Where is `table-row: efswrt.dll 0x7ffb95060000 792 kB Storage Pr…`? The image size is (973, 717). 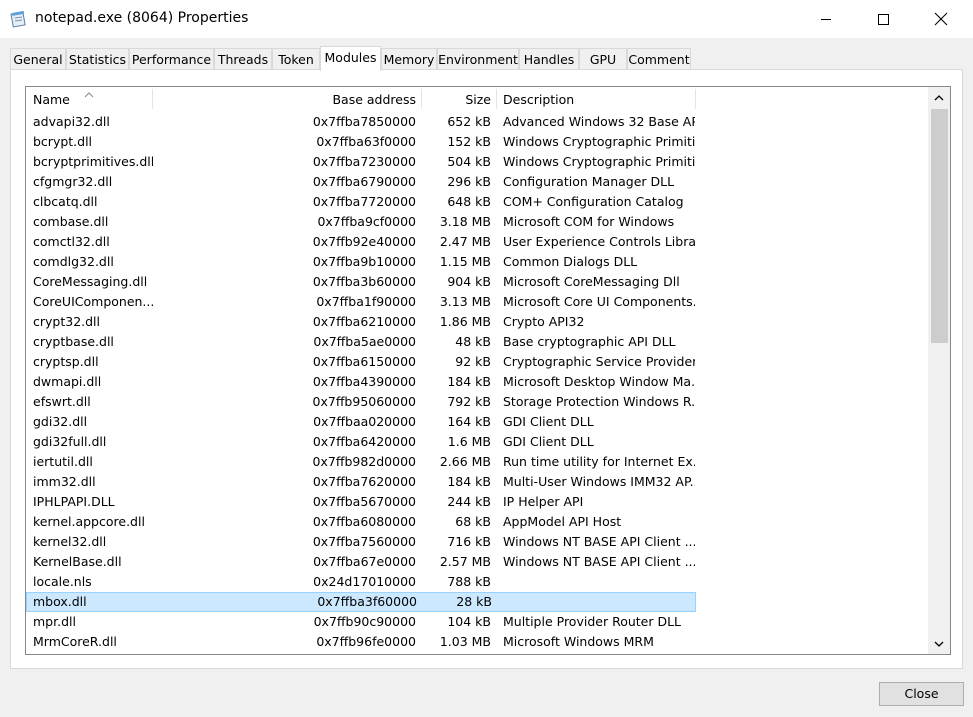 table-row: efswrt.dll 0x7ffb95060000 792 kB Storage Pr… is located at coordinates (361, 402).